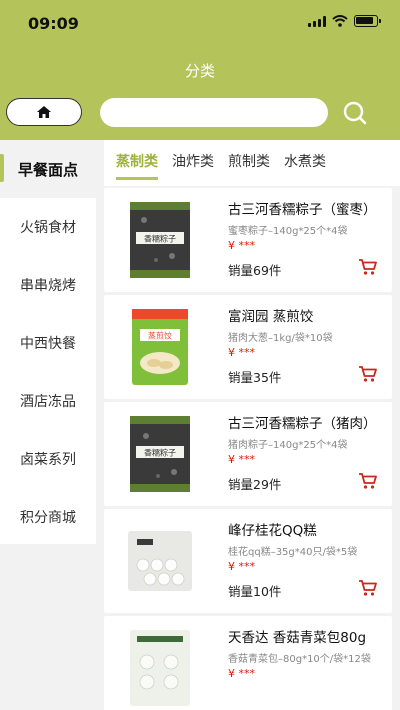 The width and height of the screenshot is (400, 710). Describe the element at coordinates (299, 659) in the screenshot. I see `product-spec: 香菇青菜包–80g*10个/袋*12袋` at that location.